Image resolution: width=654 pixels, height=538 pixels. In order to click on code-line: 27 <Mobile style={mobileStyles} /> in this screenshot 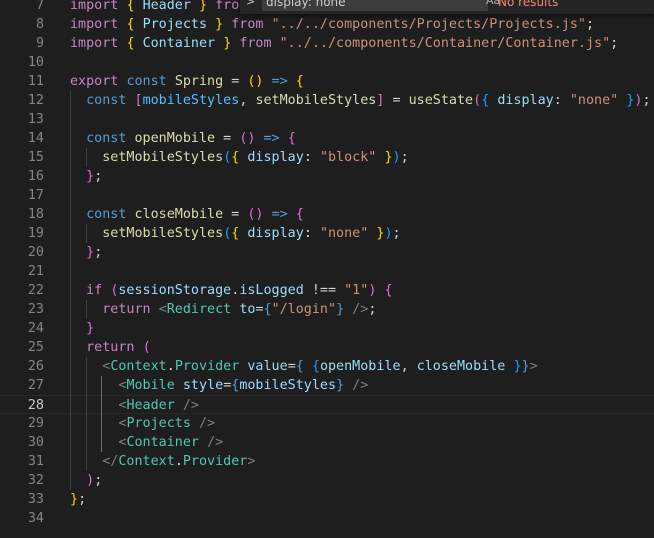, I will do `click(327, 385)`.